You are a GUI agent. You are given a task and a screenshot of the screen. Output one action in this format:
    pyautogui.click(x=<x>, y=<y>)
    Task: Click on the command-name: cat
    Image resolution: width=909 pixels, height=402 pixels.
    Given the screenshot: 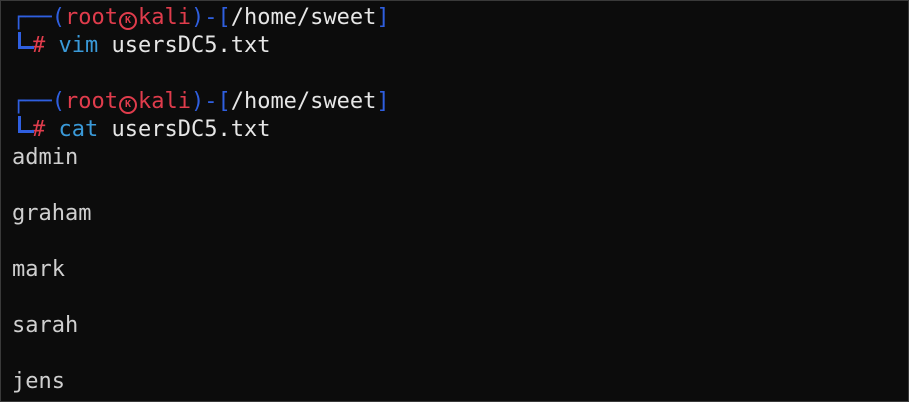 What is the action you would take?
    pyautogui.click(x=78, y=129)
    